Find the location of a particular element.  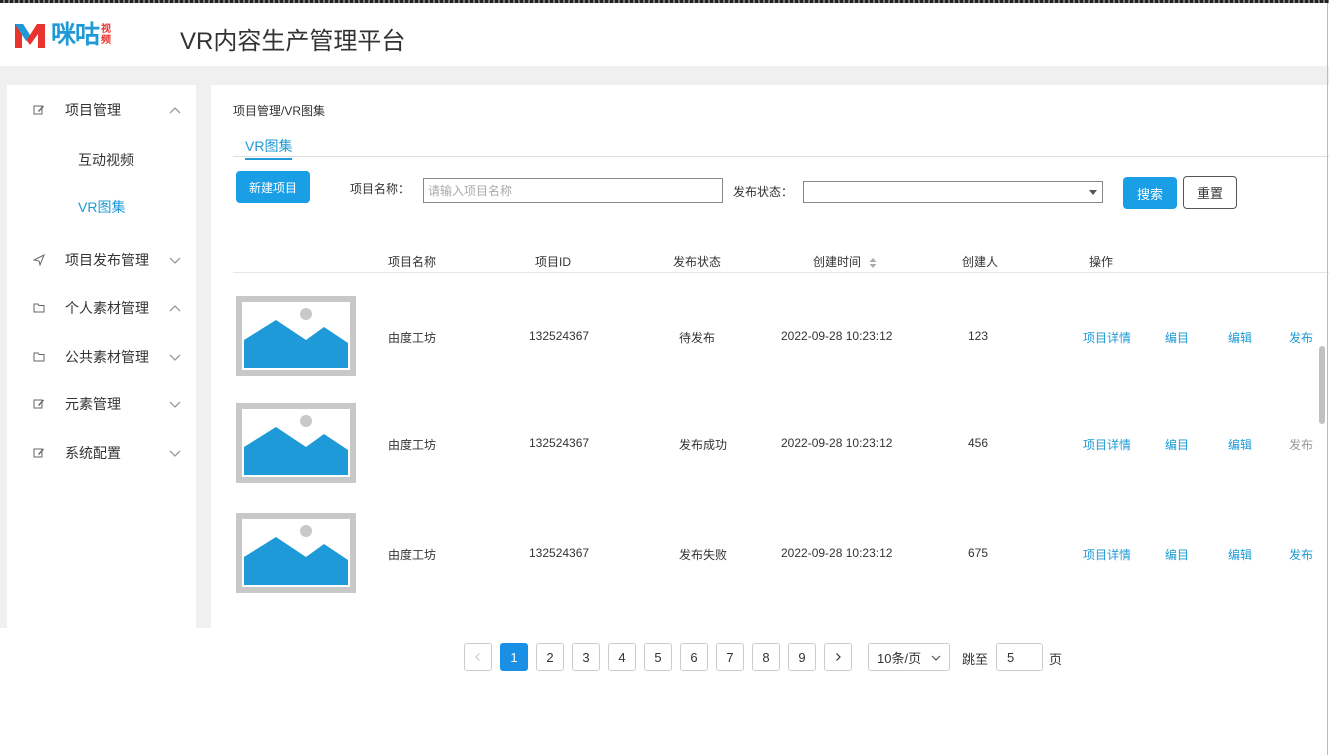

page-button-6: 6 is located at coordinates (694, 657).